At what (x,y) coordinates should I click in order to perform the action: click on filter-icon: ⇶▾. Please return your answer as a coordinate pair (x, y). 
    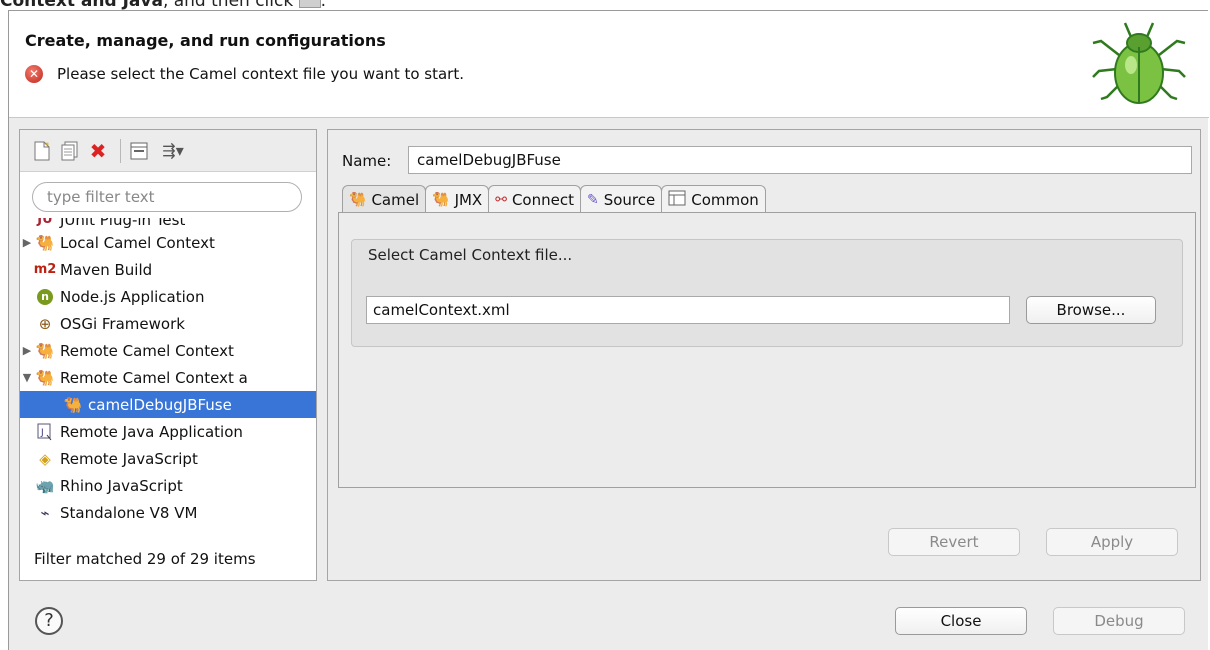
    Looking at the image, I should click on (173, 151).